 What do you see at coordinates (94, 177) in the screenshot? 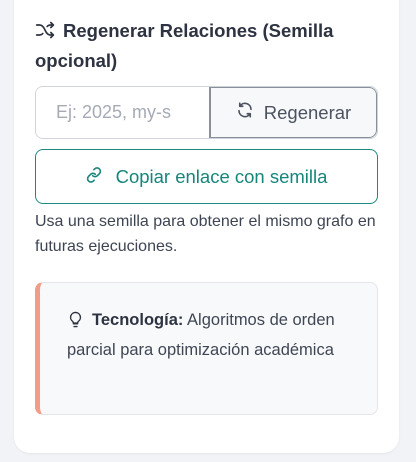
I see `link-icon` at bounding box center [94, 177].